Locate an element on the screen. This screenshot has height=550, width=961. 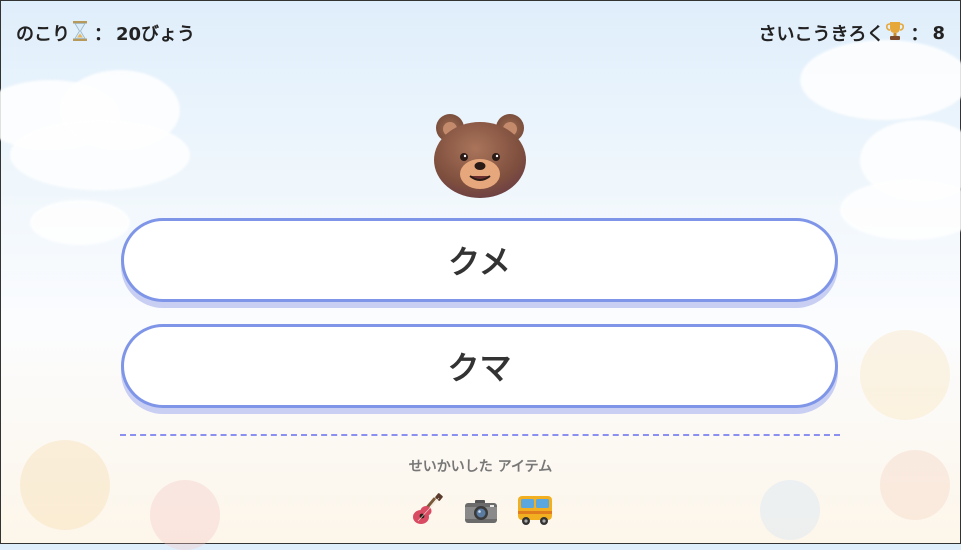
time-value: 20びょう is located at coordinates (156, 34).